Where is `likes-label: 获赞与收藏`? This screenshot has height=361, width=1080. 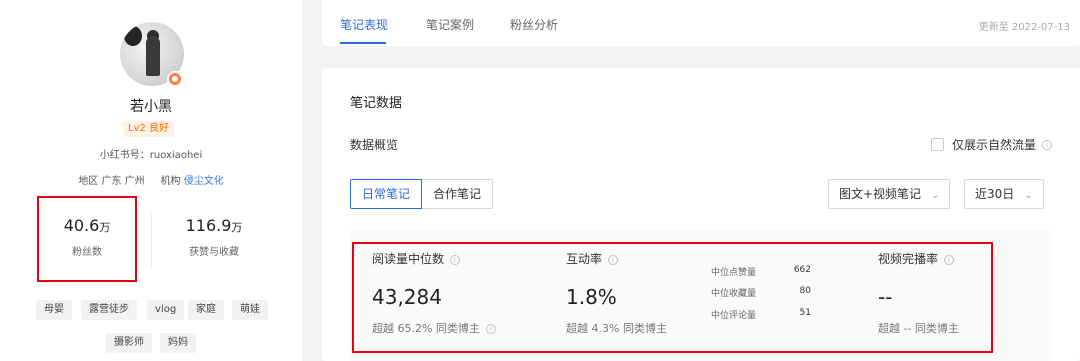 likes-label: 获赞与收藏 is located at coordinates (214, 252).